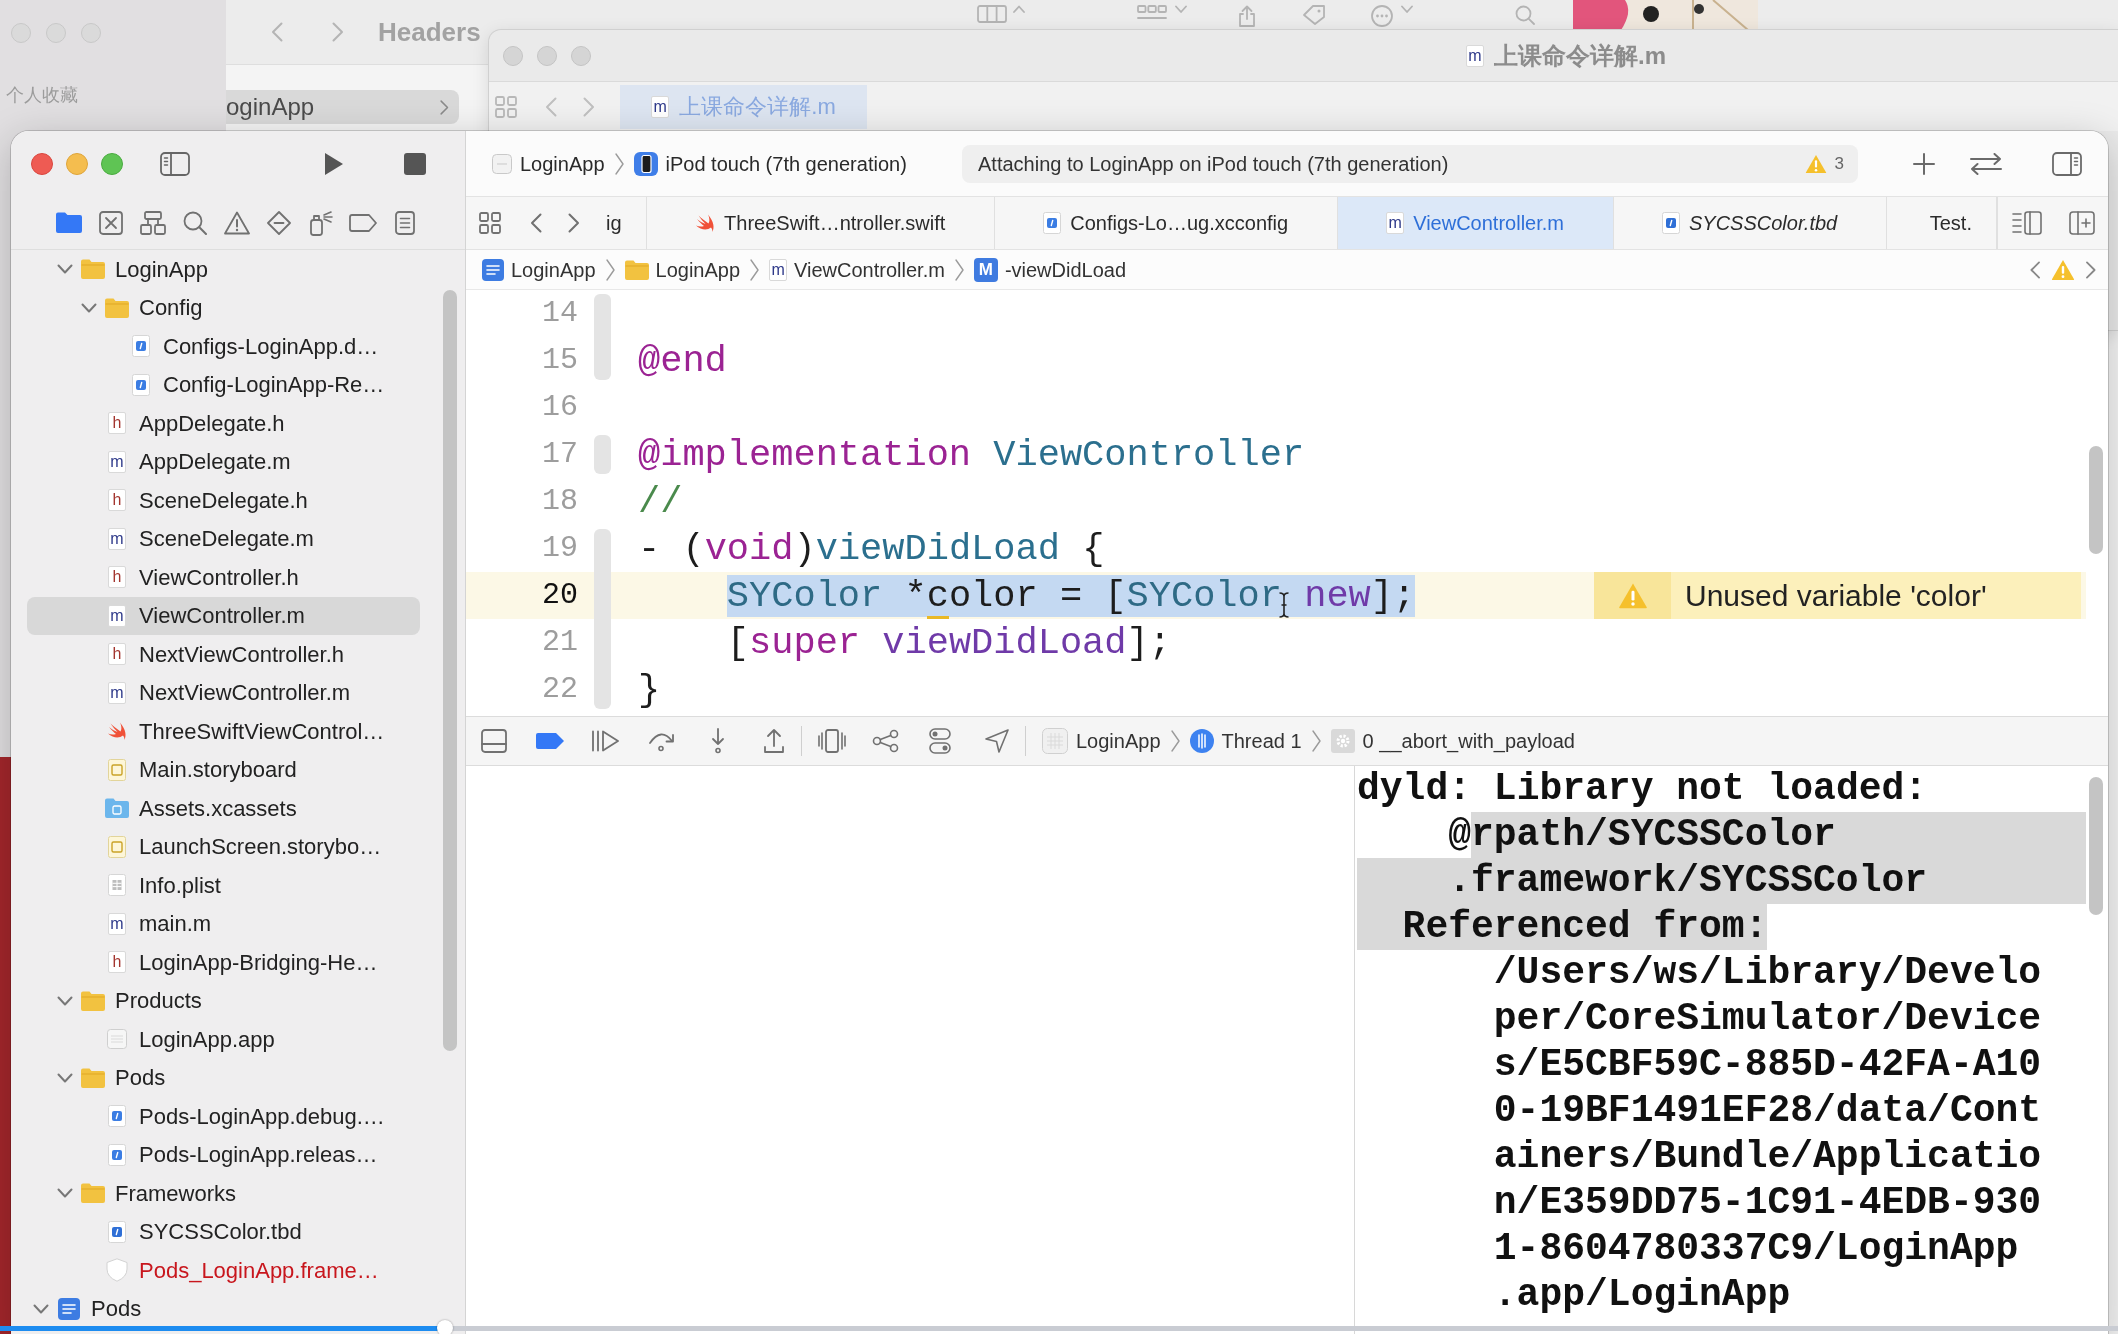  Describe the element at coordinates (1767, 1157) in the screenshot. I see `console-line: ainers/Bundle/Applicatio` at that location.